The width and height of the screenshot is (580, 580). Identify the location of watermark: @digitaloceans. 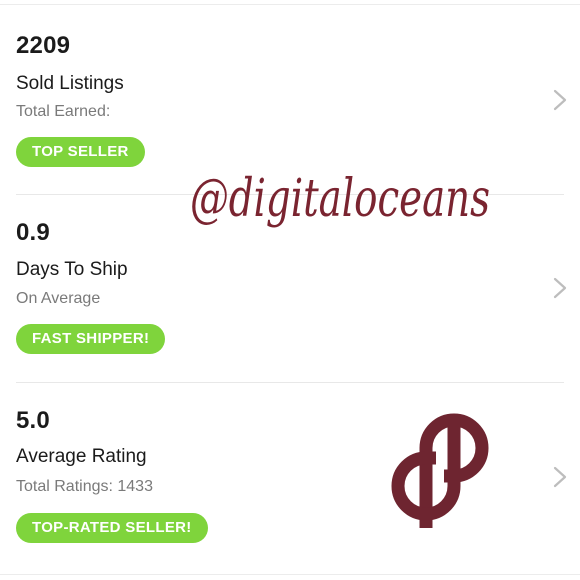
(341, 203).